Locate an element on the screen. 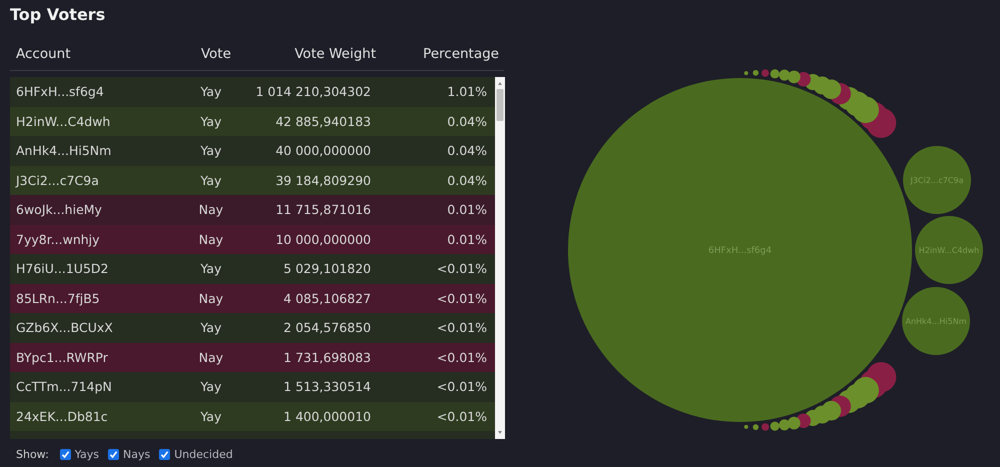 The width and height of the screenshot is (1000, 467). table-cell-text: GZb6X...BCUxX is located at coordinates (65, 328).